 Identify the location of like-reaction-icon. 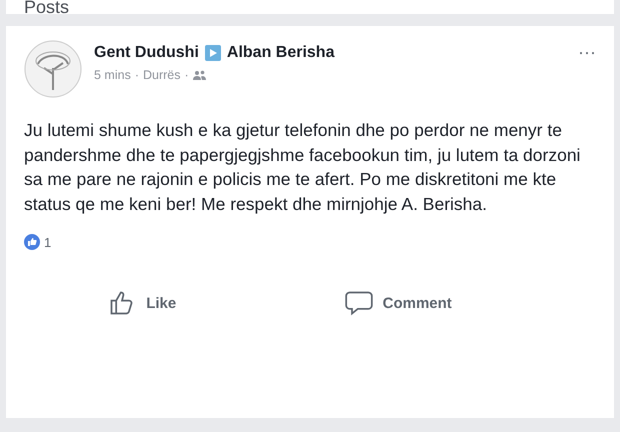
(32, 242).